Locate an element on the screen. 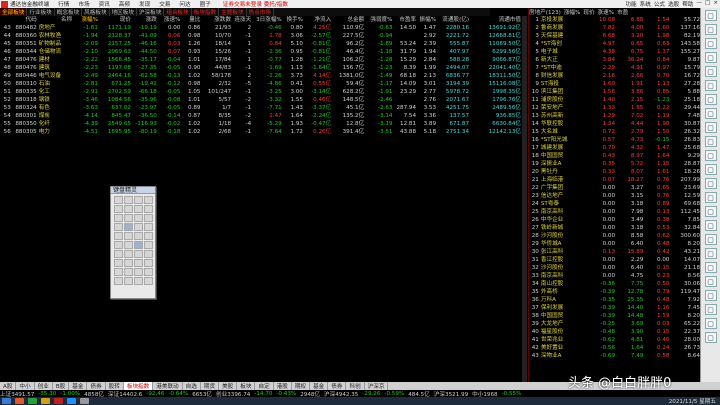  list-item: 13 苏州高新 1.29 7.02 1.19 7.48 is located at coordinates (615, 116).